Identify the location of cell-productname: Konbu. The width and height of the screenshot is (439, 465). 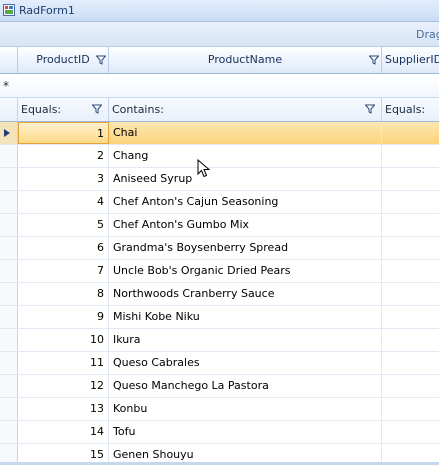
(245, 409).